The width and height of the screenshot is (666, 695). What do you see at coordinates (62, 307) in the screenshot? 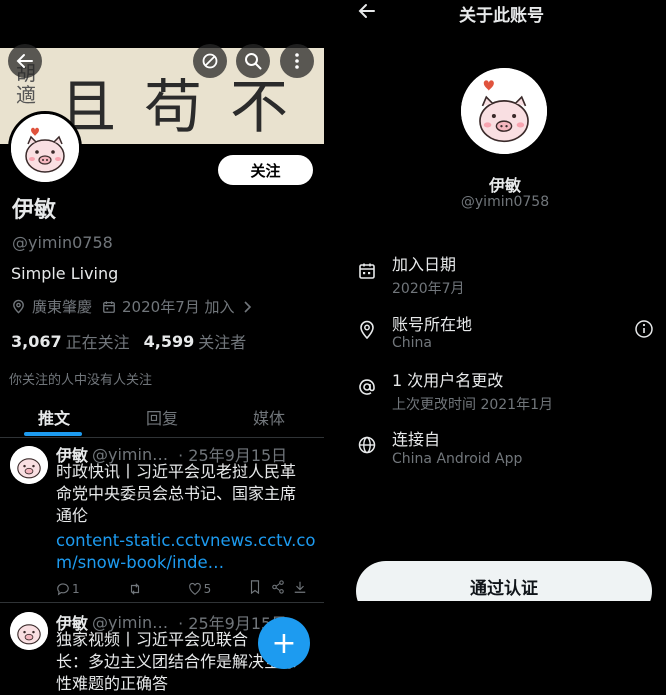
I see `profile-location: 廣東肇慶` at bounding box center [62, 307].